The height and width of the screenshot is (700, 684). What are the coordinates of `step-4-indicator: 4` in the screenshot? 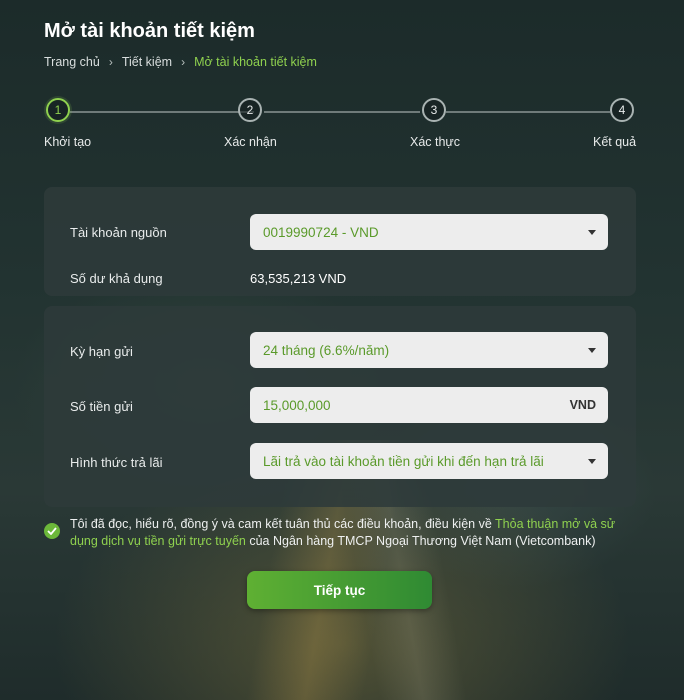 It's located at (622, 110).